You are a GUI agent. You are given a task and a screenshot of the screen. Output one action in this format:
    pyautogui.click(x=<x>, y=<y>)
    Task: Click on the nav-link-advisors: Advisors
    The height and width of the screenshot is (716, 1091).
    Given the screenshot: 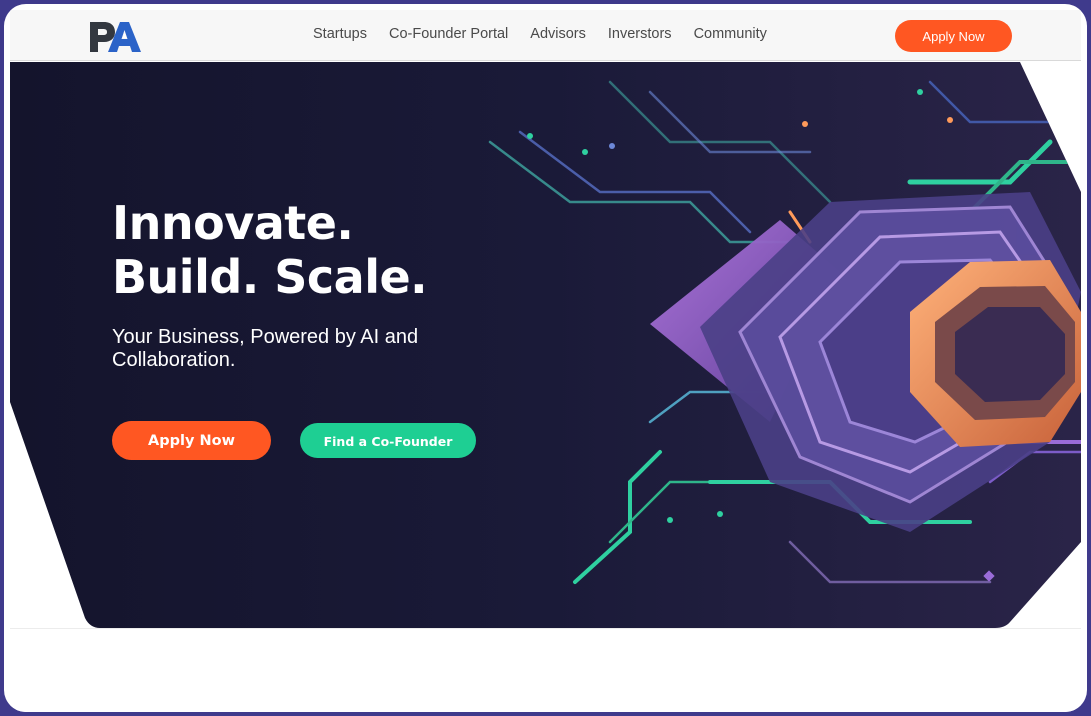 What is the action you would take?
    pyautogui.click(x=558, y=34)
    